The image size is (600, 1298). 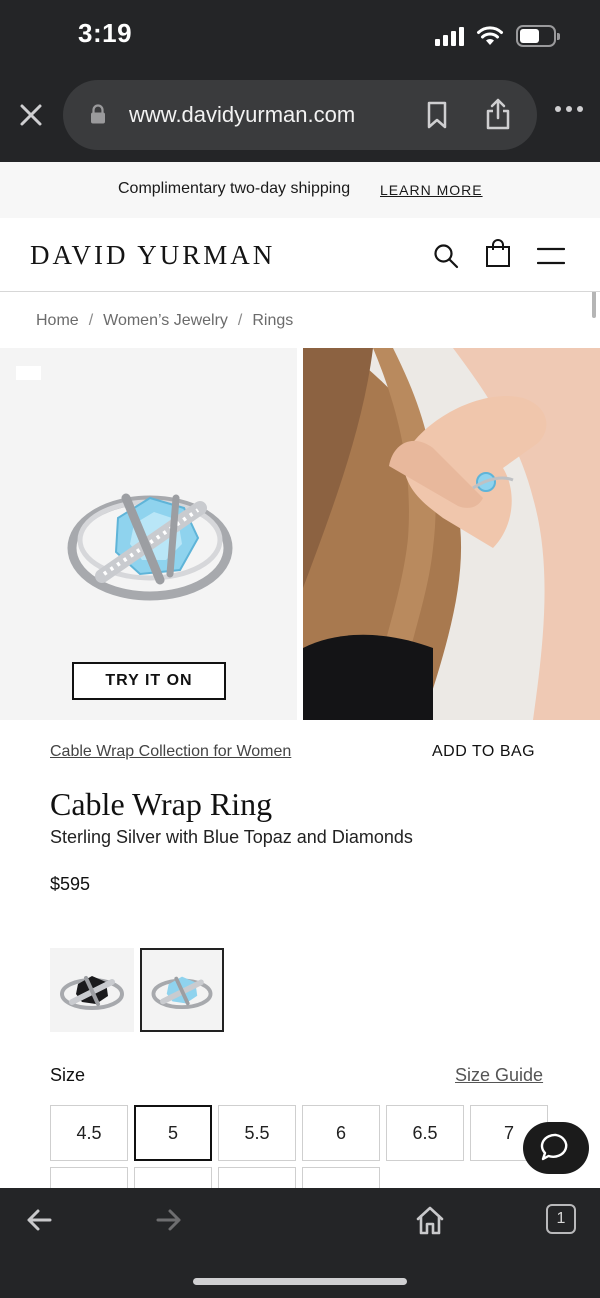 What do you see at coordinates (182, 993) in the screenshot?
I see `blue-ring-thumbnail` at bounding box center [182, 993].